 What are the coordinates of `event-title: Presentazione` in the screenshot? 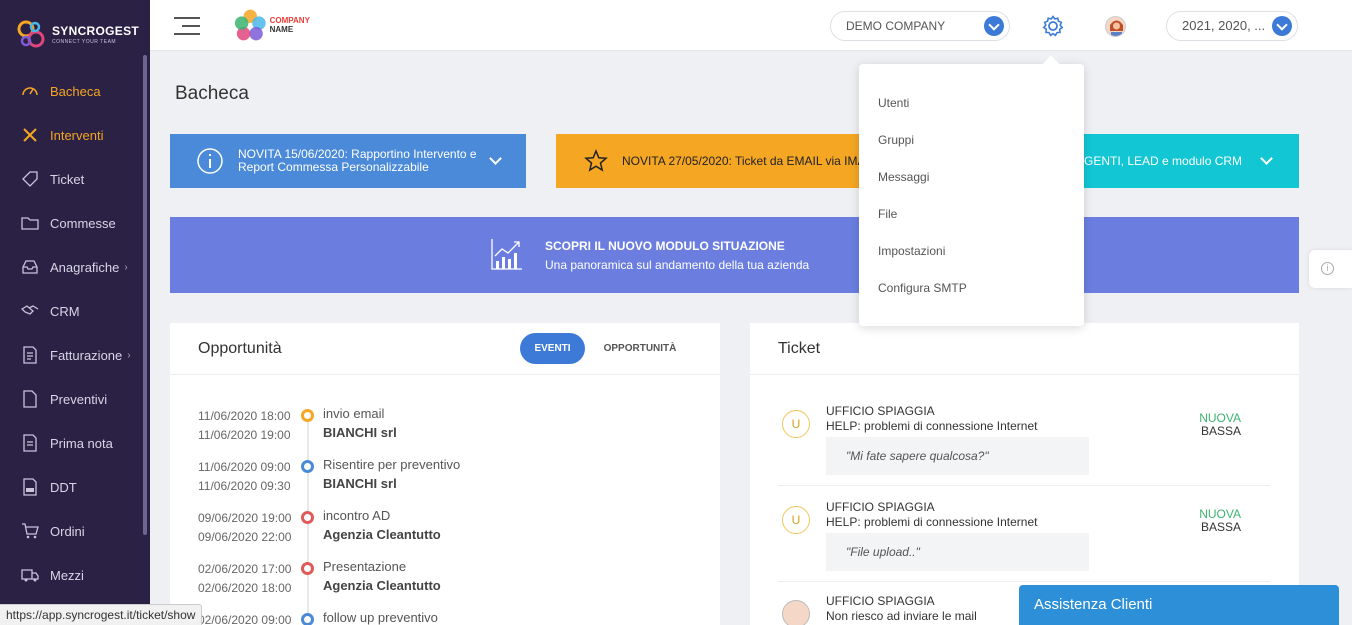 It's located at (365, 566).